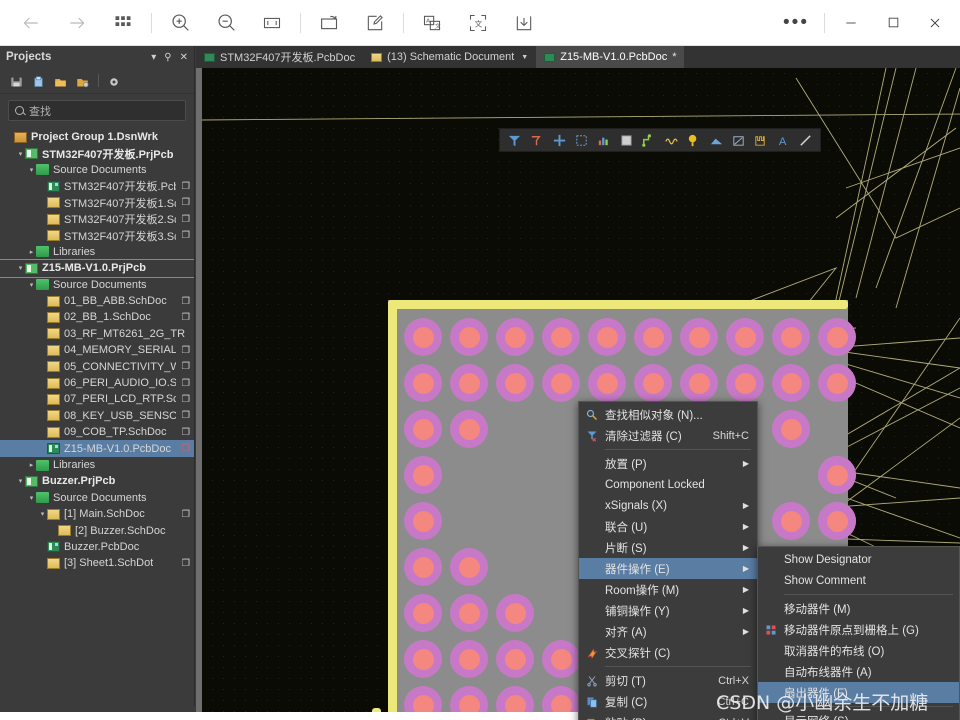 This screenshot has height=720, width=960. Describe the element at coordinates (668, 484) in the screenshot. I see `menu-item: Component Locked` at that location.